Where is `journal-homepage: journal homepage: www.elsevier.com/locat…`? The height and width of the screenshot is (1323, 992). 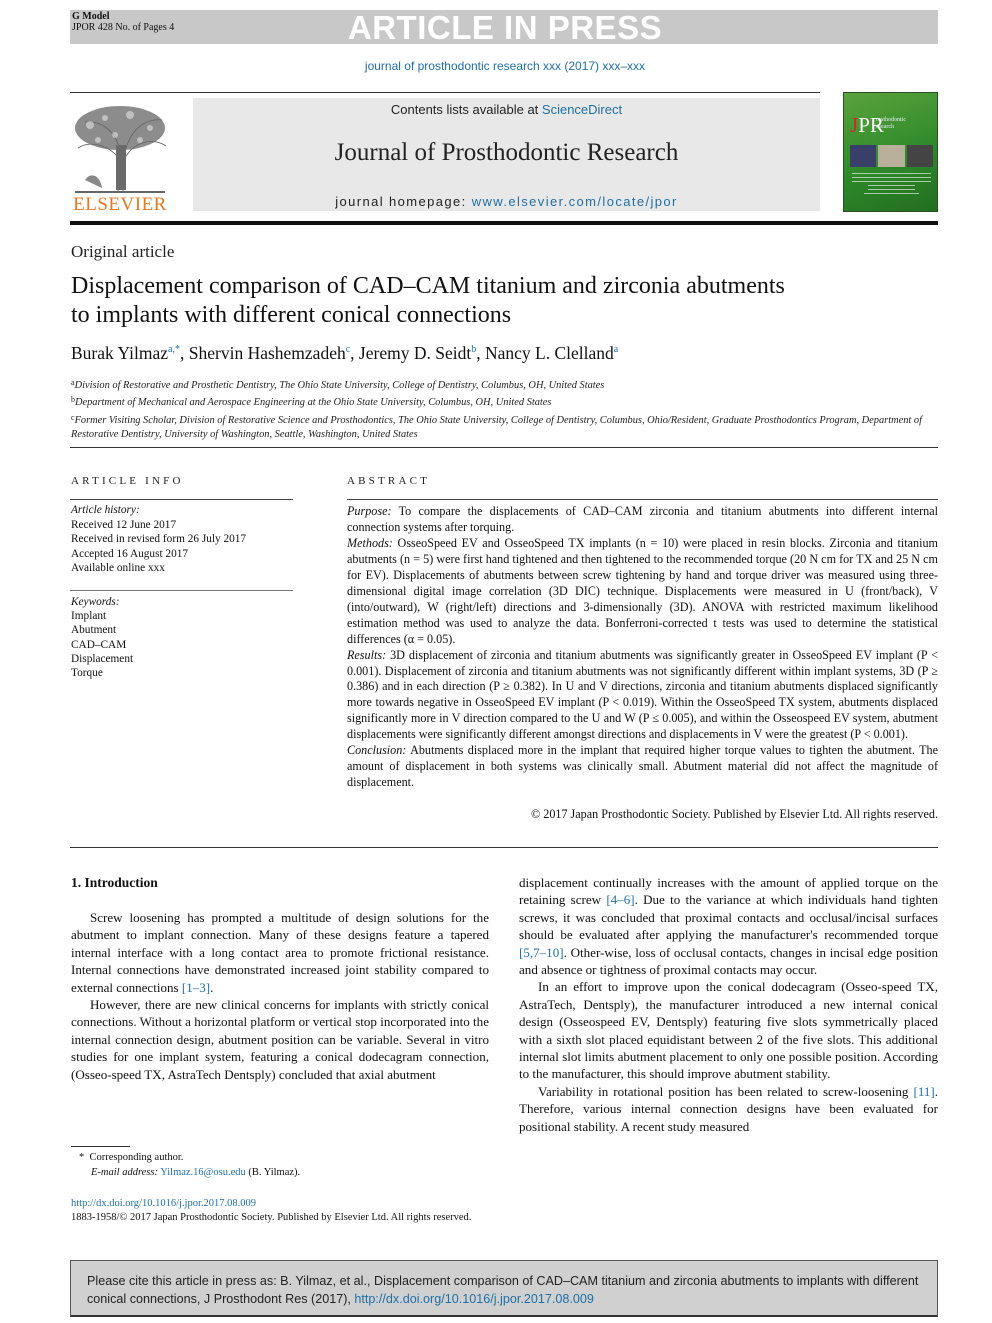
journal-homepage: journal homepage: www.elsevier.com/locat… is located at coordinates (506, 201).